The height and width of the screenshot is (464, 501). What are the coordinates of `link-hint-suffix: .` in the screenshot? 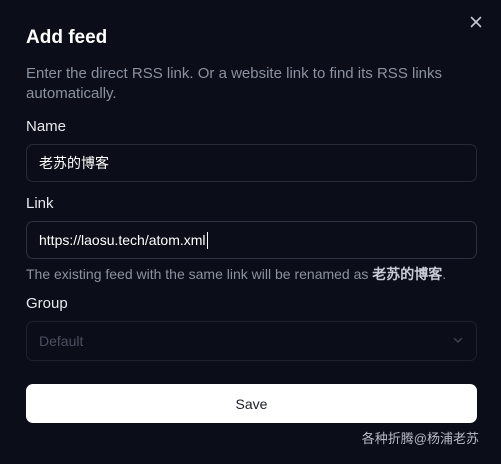 It's located at (444, 274).